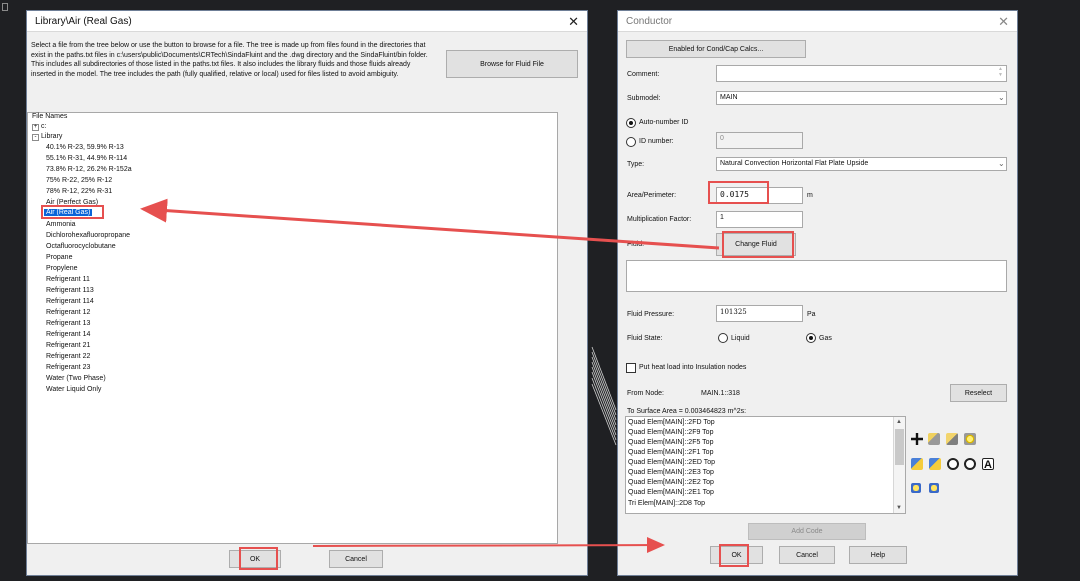 Image resolution: width=1080 pixels, height=581 pixels. Describe the element at coordinates (76, 378) in the screenshot. I see `tree-item: Water (Two Phase)` at that location.